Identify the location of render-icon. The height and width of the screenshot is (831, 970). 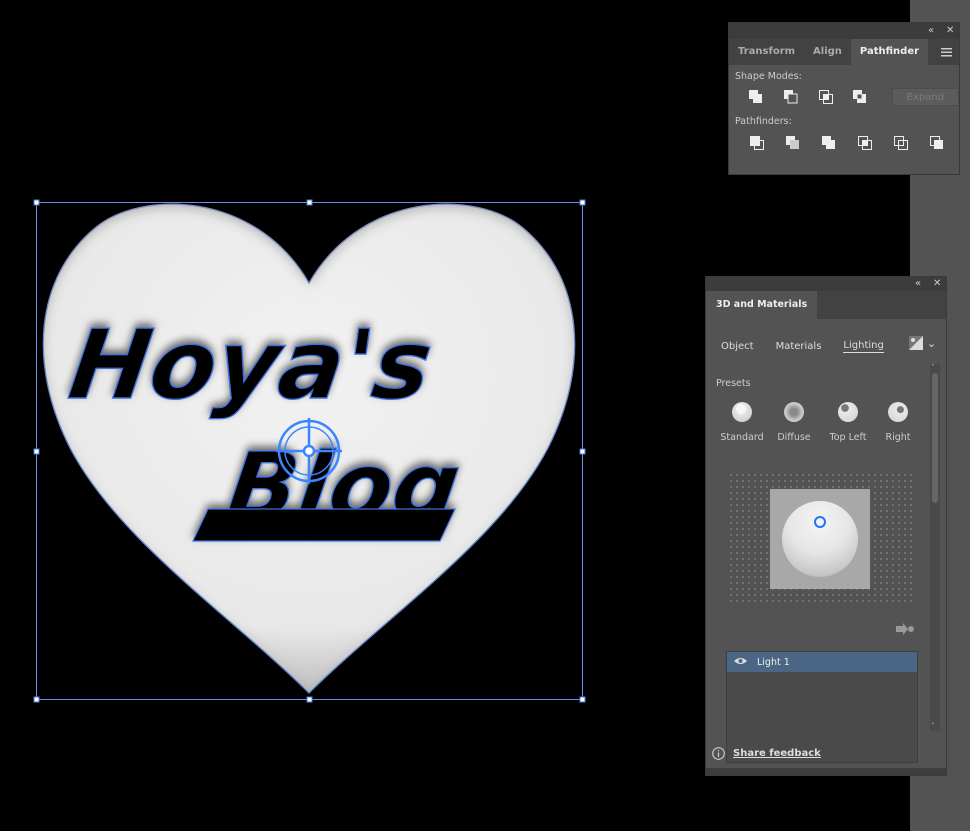
(916, 343).